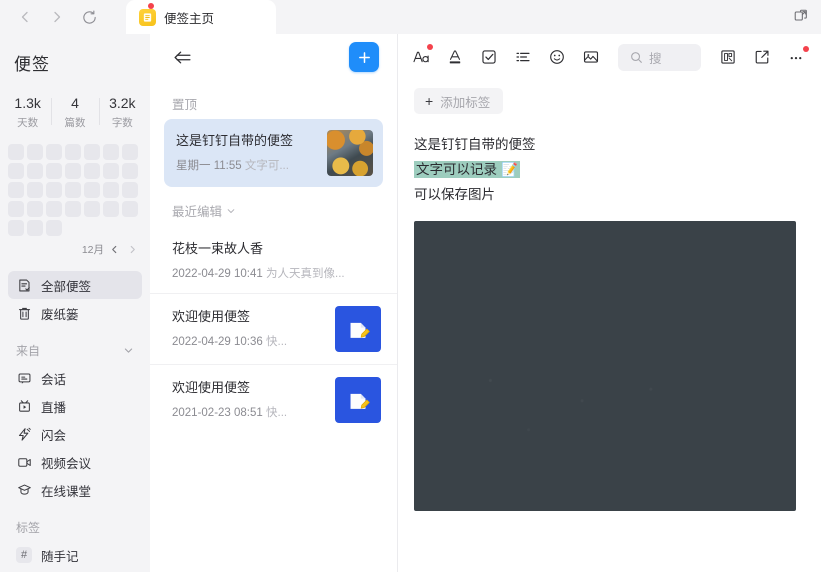 Image resolution: width=821 pixels, height=572 pixels. What do you see at coordinates (75, 285) in the screenshot?
I see `sidebar-item-all-notes: 全部便签` at bounding box center [75, 285].